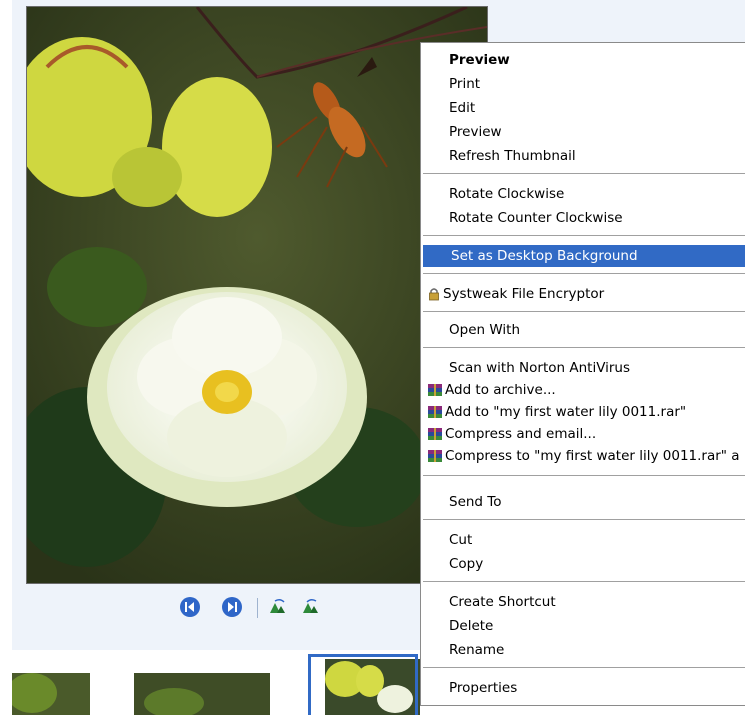 The width and height of the screenshot is (745, 715). What do you see at coordinates (477, 650) in the screenshot?
I see `menu-item-label: Rename` at bounding box center [477, 650].